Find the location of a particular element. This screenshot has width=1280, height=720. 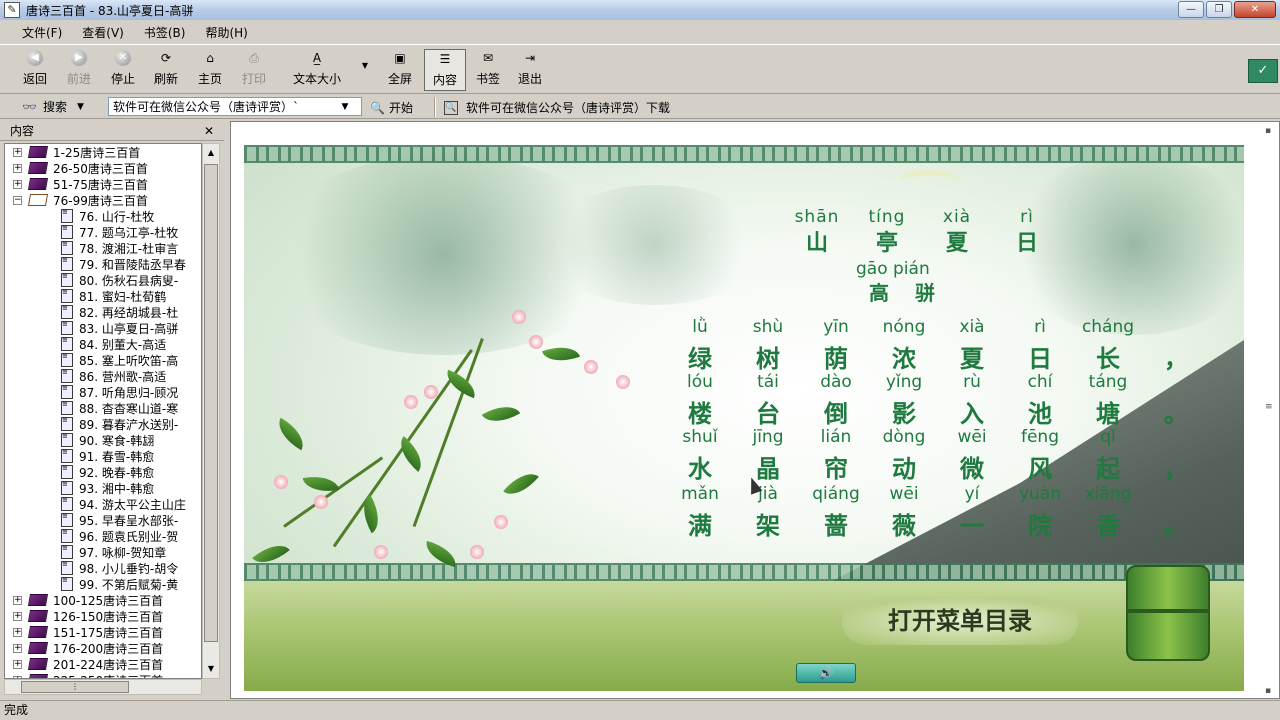

tree-item: ≡ 91. 春雪-韩愈 is located at coordinates (103, 456).